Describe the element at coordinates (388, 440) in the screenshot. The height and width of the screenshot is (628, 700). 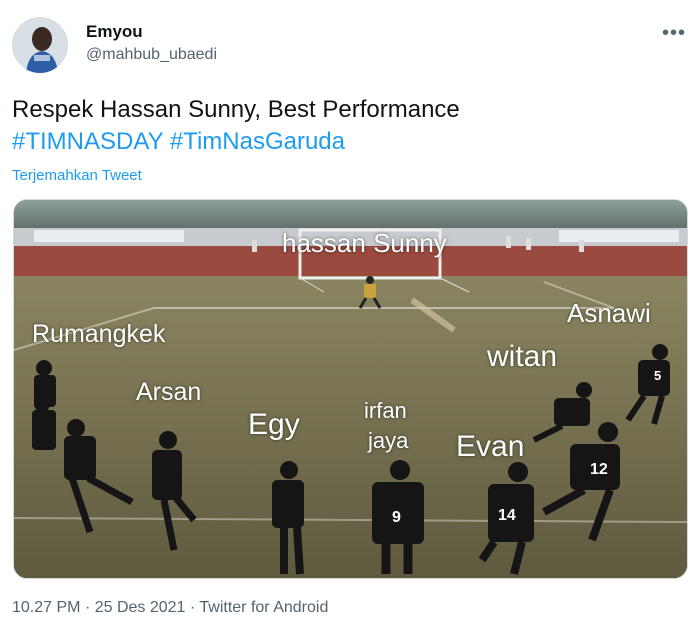
I see `label-jaya: jaya` at that location.